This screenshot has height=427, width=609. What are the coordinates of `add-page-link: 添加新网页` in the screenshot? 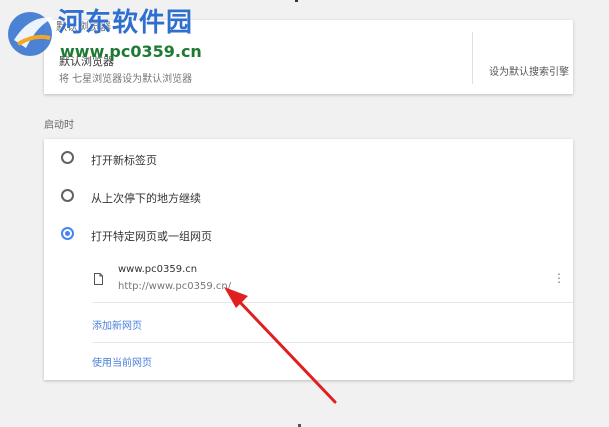 It's located at (117, 324).